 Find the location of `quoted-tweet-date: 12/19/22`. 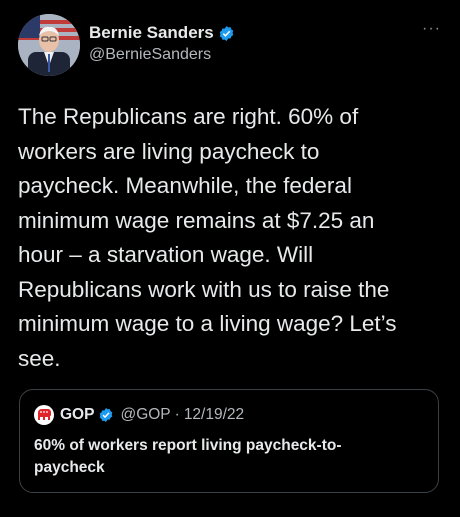

quoted-tweet-date: 12/19/22 is located at coordinates (214, 415).